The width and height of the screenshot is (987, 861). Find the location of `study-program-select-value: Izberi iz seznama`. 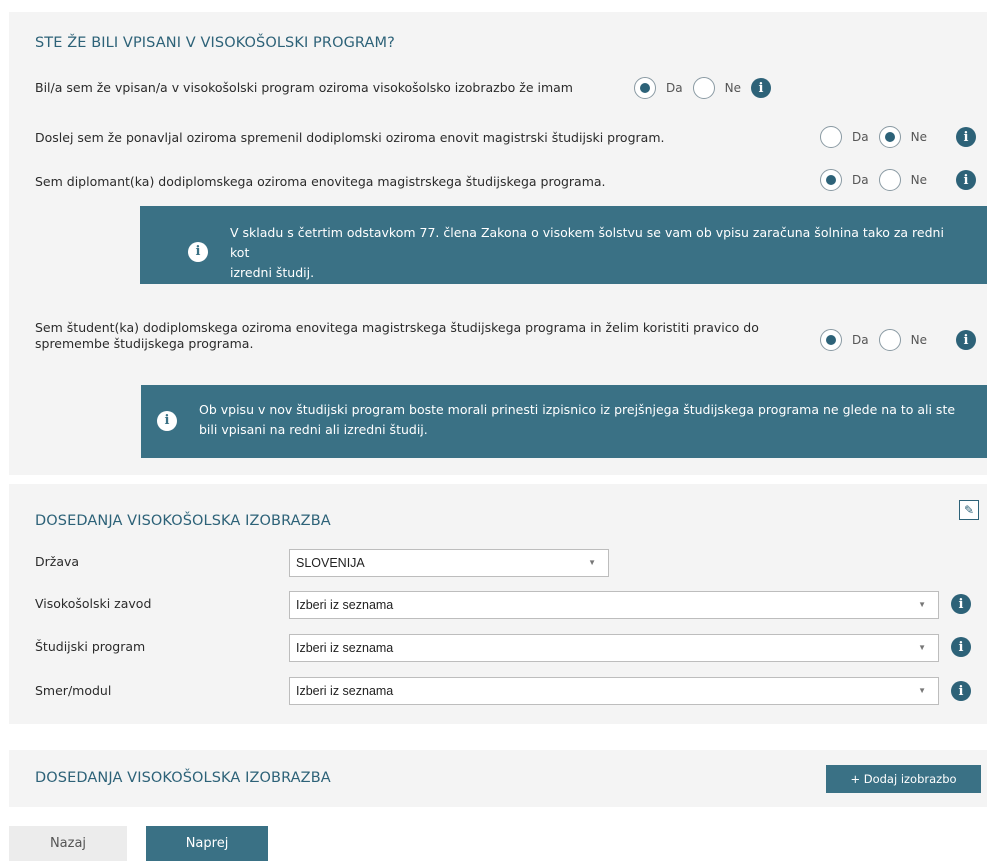

study-program-select-value: Izberi iz seznama is located at coordinates (345, 648).